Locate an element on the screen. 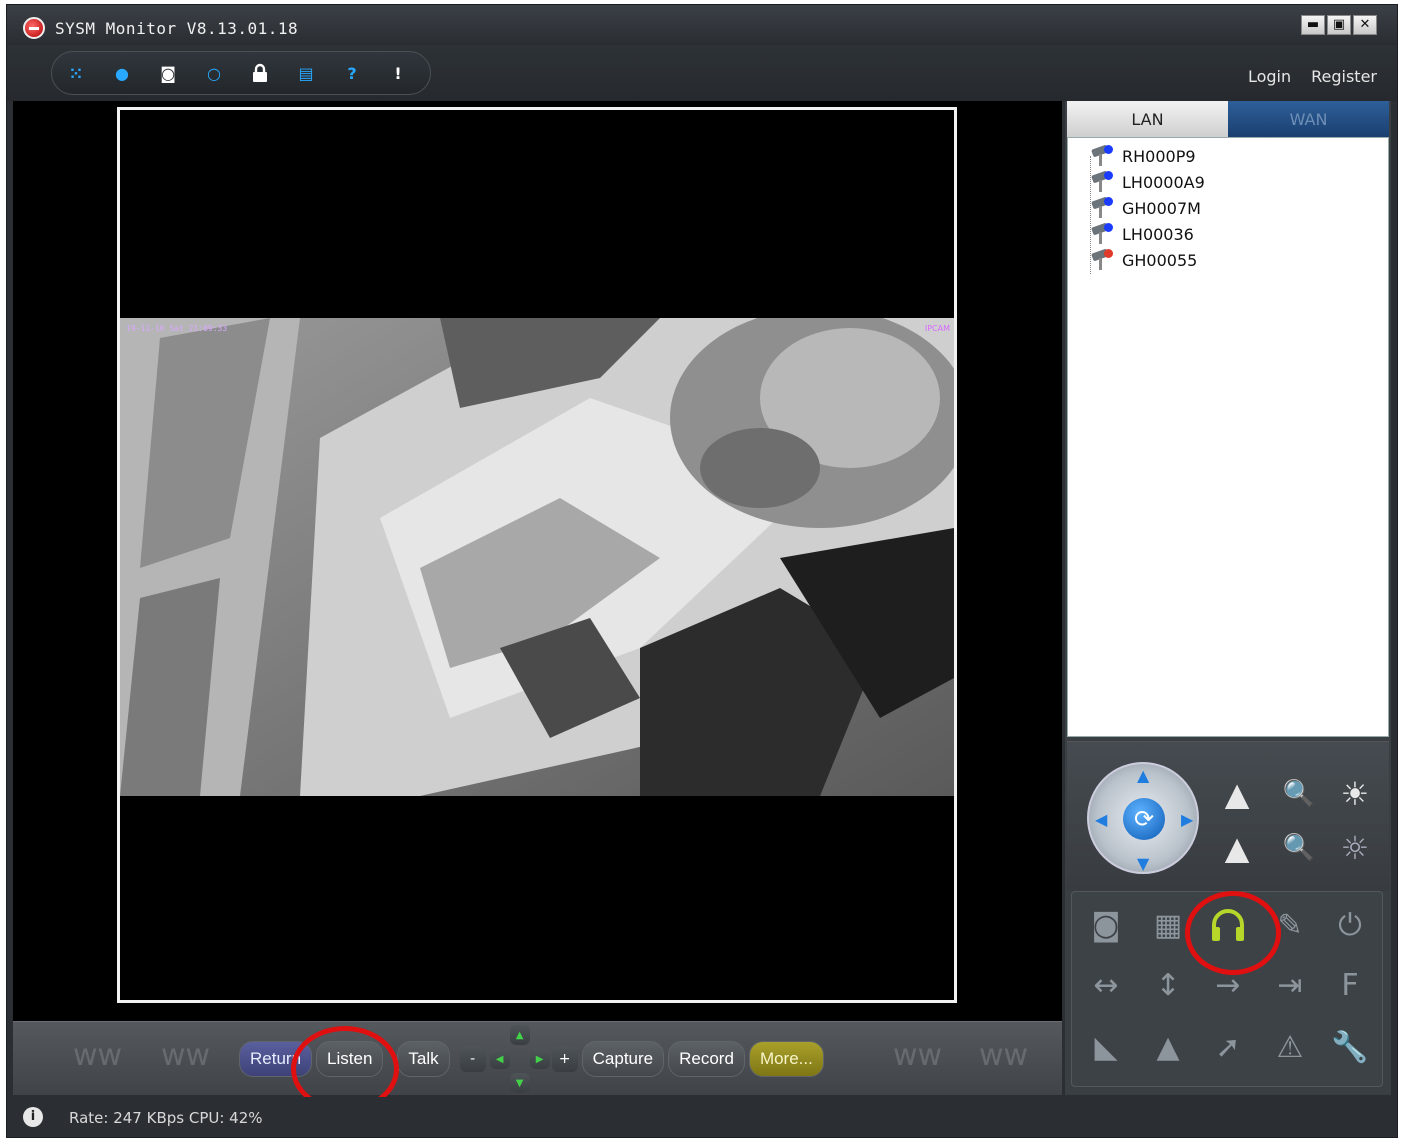 Image resolution: width=1402 pixels, height=1141 pixels. zoom-plus-button: + is located at coordinates (564, 1059).